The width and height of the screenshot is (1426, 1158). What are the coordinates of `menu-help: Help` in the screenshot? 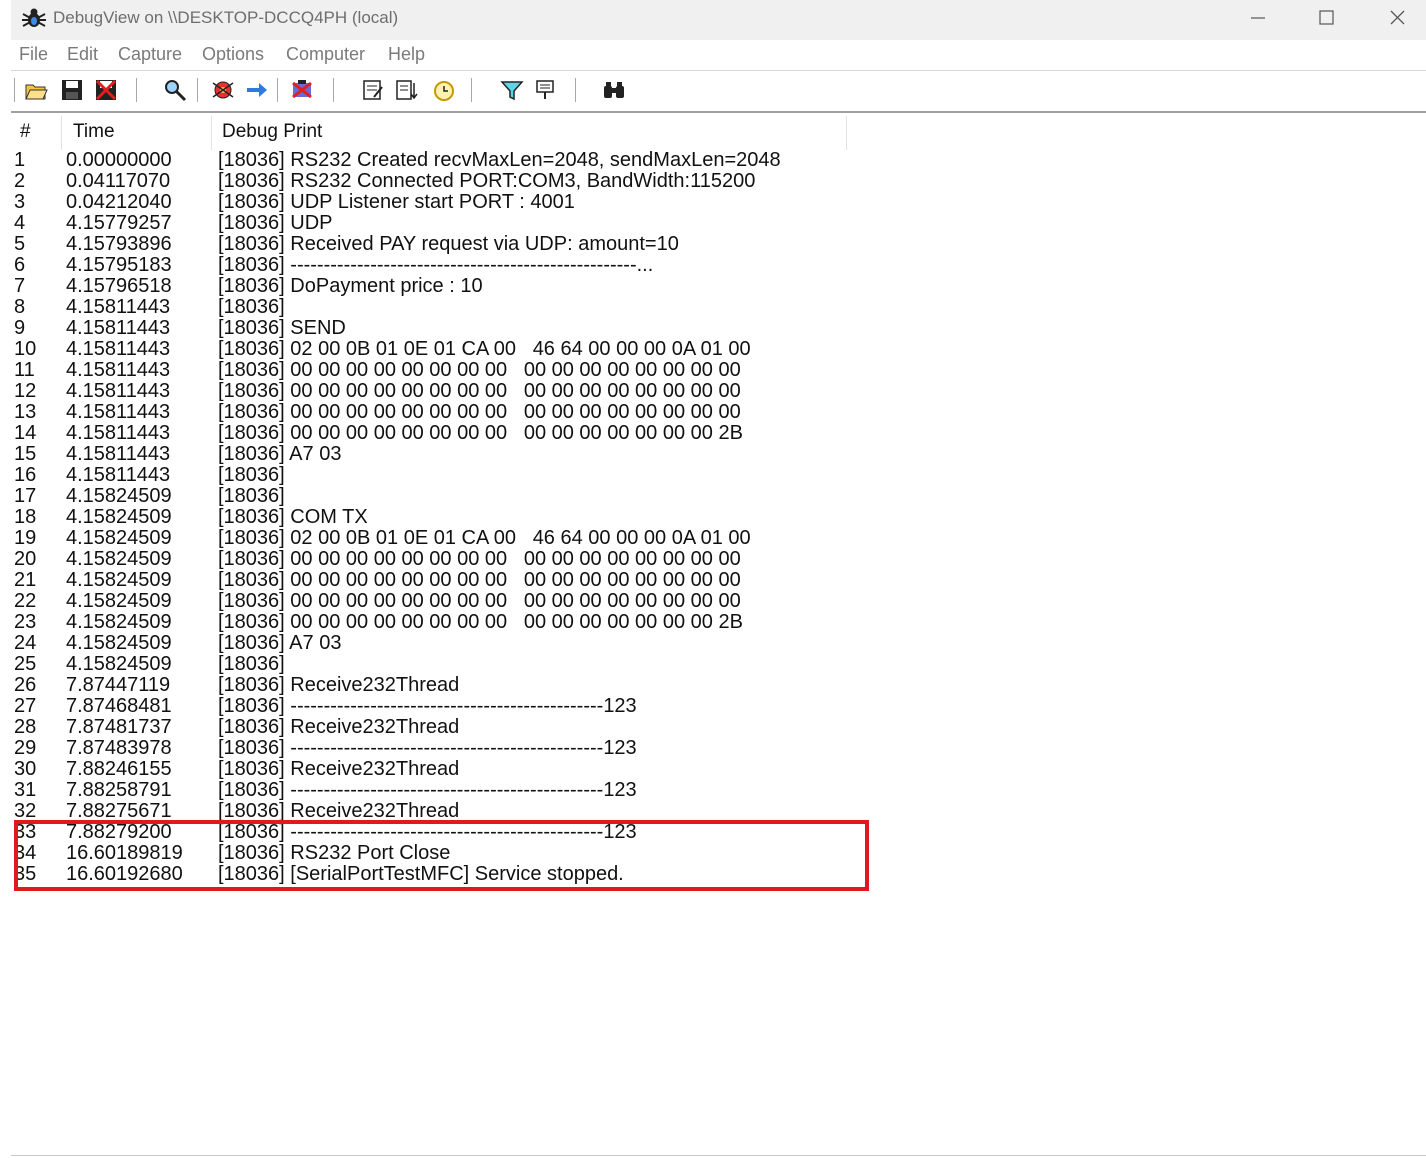 It's located at (406, 54).